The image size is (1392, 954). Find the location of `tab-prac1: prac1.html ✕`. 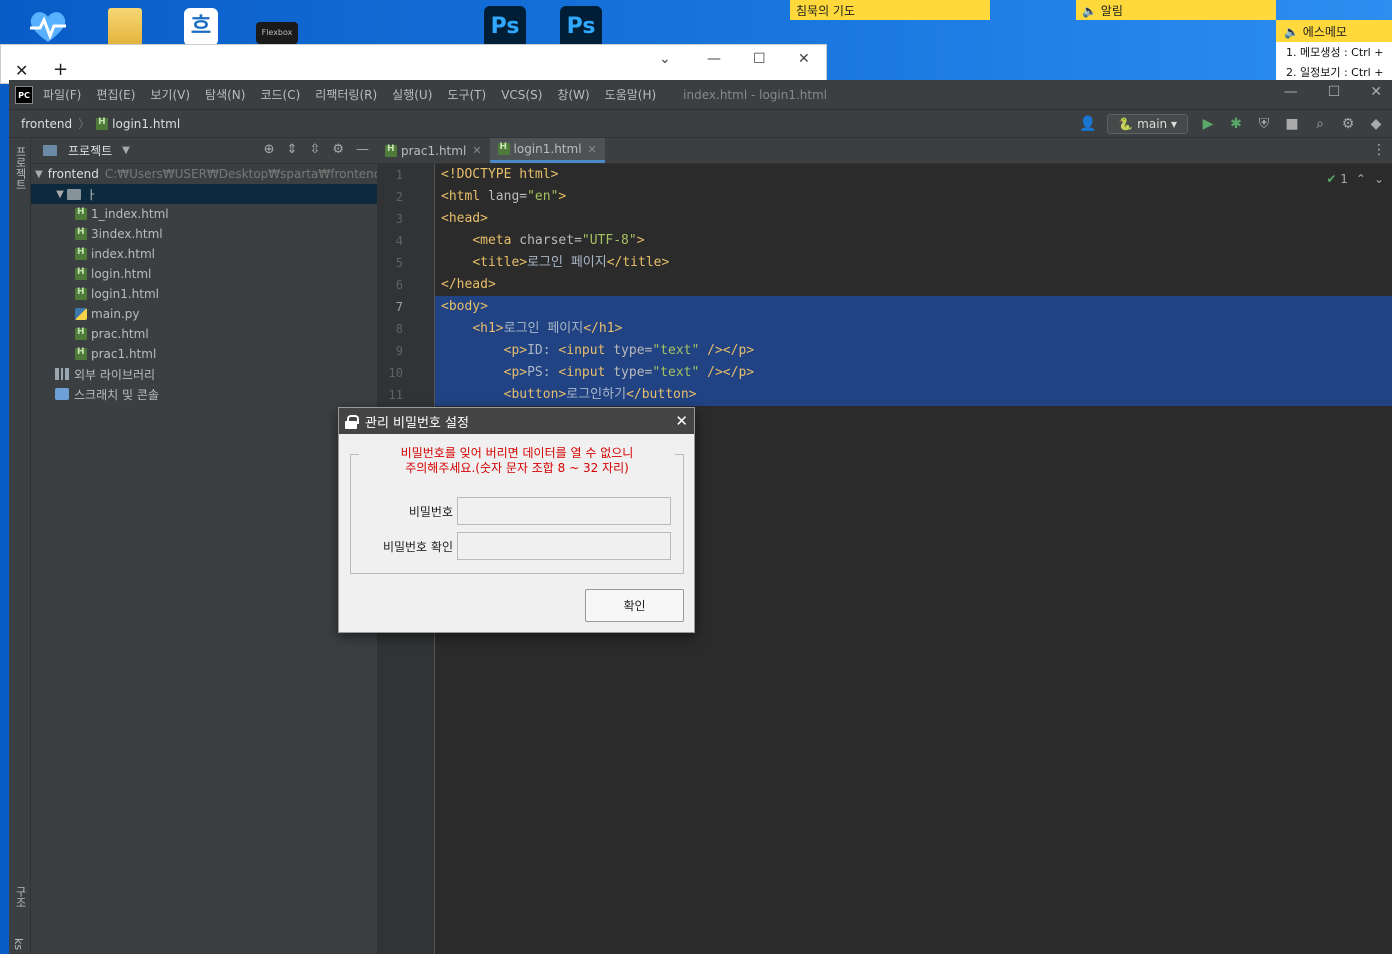

tab-prac1: prac1.html ✕ is located at coordinates (433, 150).